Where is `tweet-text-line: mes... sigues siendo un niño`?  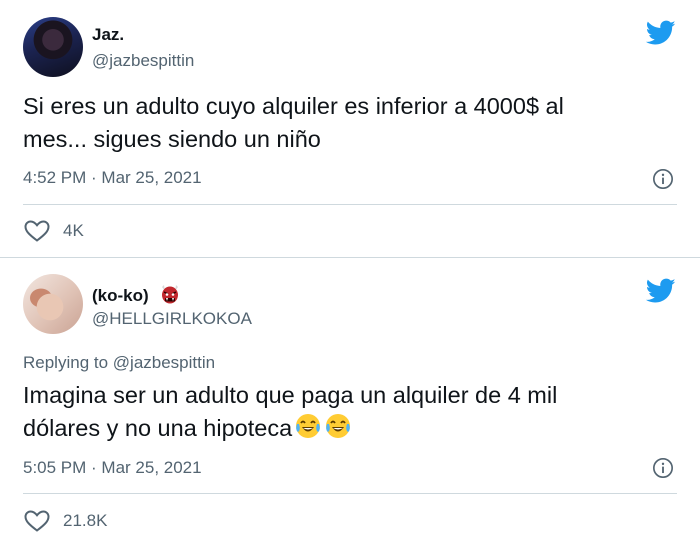 tweet-text-line: mes... sigues siendo un niño is located at coordinates (172, 139).